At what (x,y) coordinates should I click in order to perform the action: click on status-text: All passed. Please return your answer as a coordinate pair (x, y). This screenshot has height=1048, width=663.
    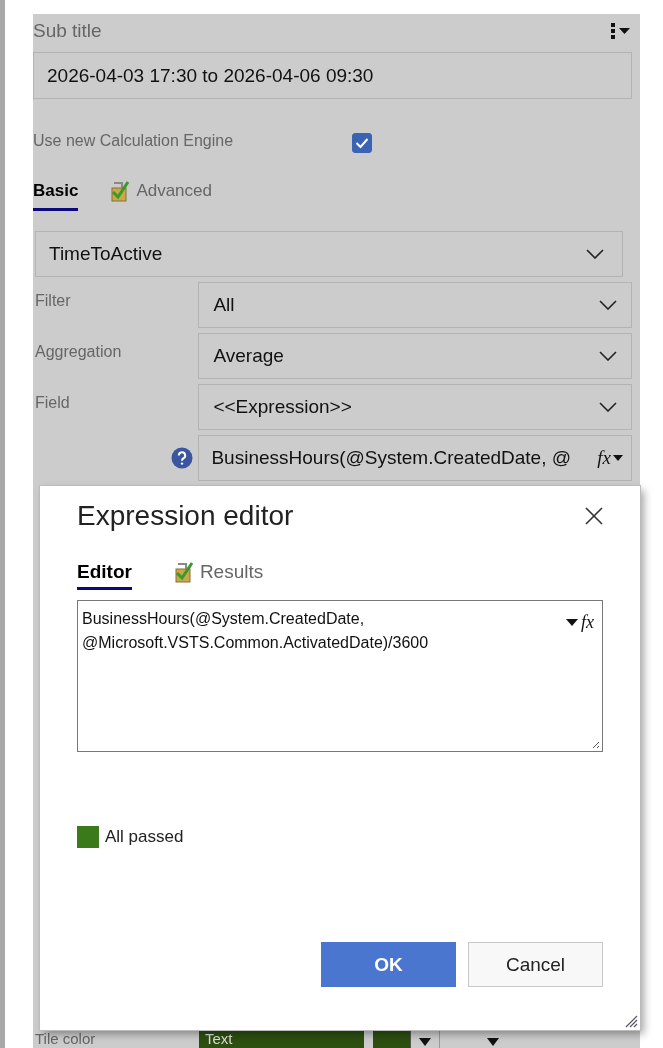
    Looking at the image, I should click on (144, 837).